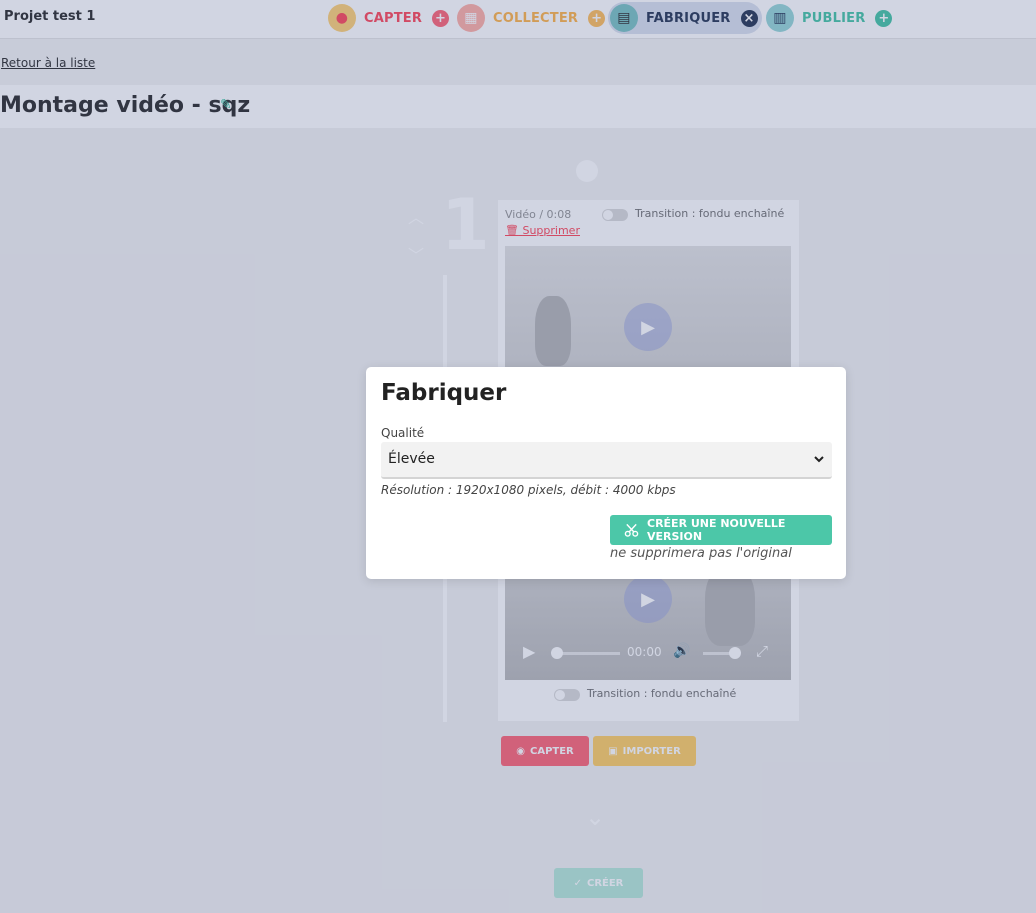 Image resolution: width=1036 pixels, height=913 pixels. I want to click on keep-original-note: ne supprimera pas l'original, so click(701, 553).